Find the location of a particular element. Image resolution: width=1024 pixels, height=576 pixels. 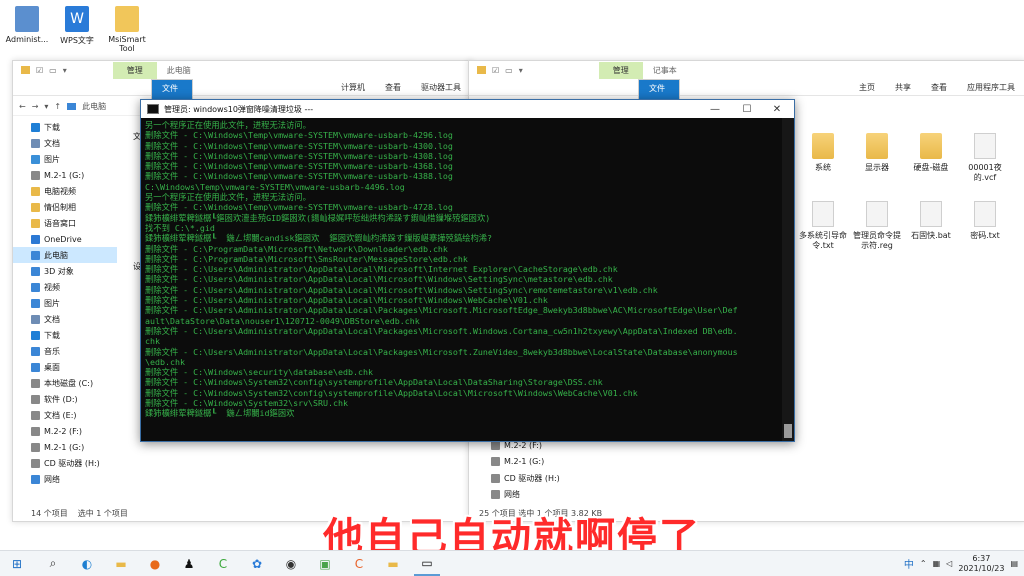

cmd-title: 管理员: windows10弹窗降噪清理垃圾 --- is located at coordinates (239, 109).